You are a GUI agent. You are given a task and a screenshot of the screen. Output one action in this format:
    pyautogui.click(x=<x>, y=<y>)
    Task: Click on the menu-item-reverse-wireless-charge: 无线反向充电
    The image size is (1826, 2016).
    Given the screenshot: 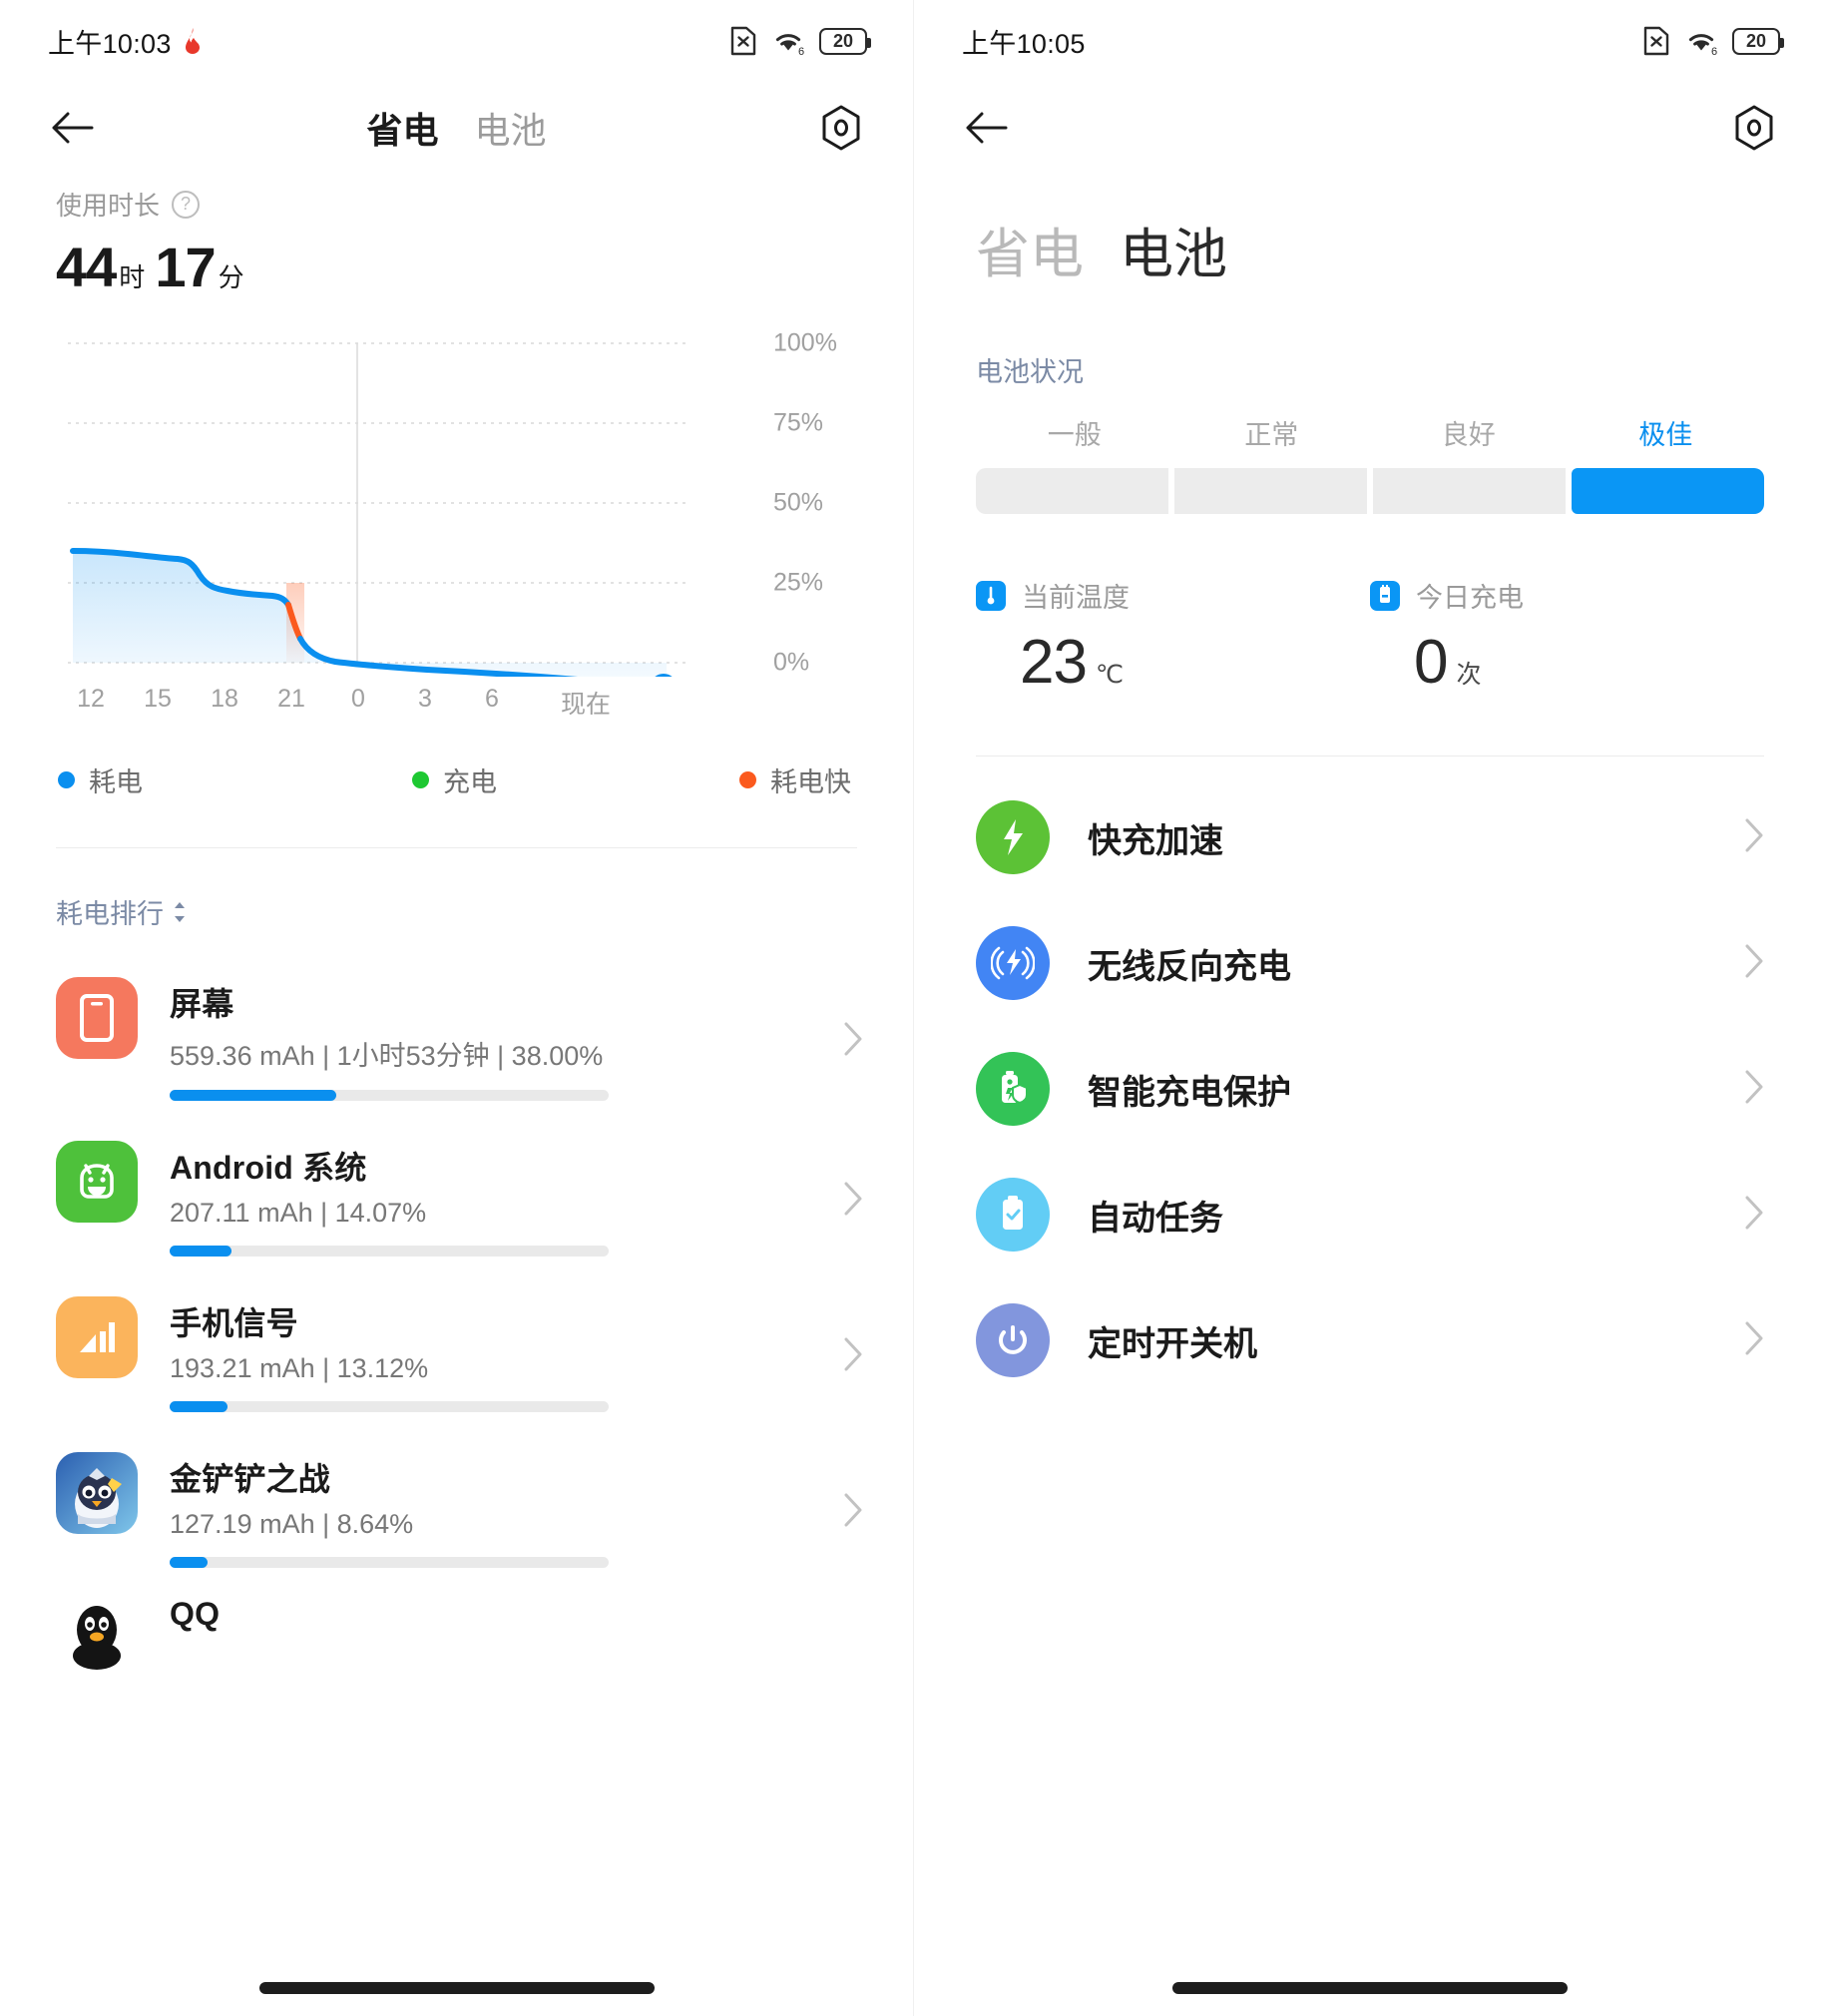 What is the action you would take?
    pyautogui.click(x=1370, y=963)
    